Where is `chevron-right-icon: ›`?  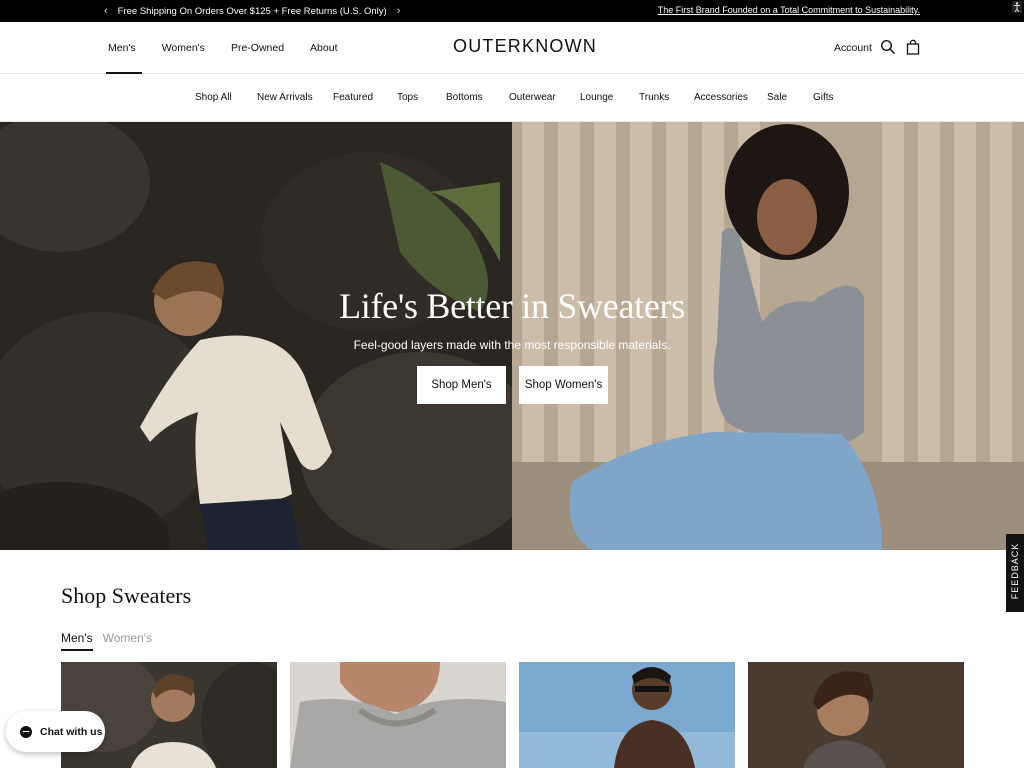 chevron-right-icon: › is located at coordinates (399, 11).